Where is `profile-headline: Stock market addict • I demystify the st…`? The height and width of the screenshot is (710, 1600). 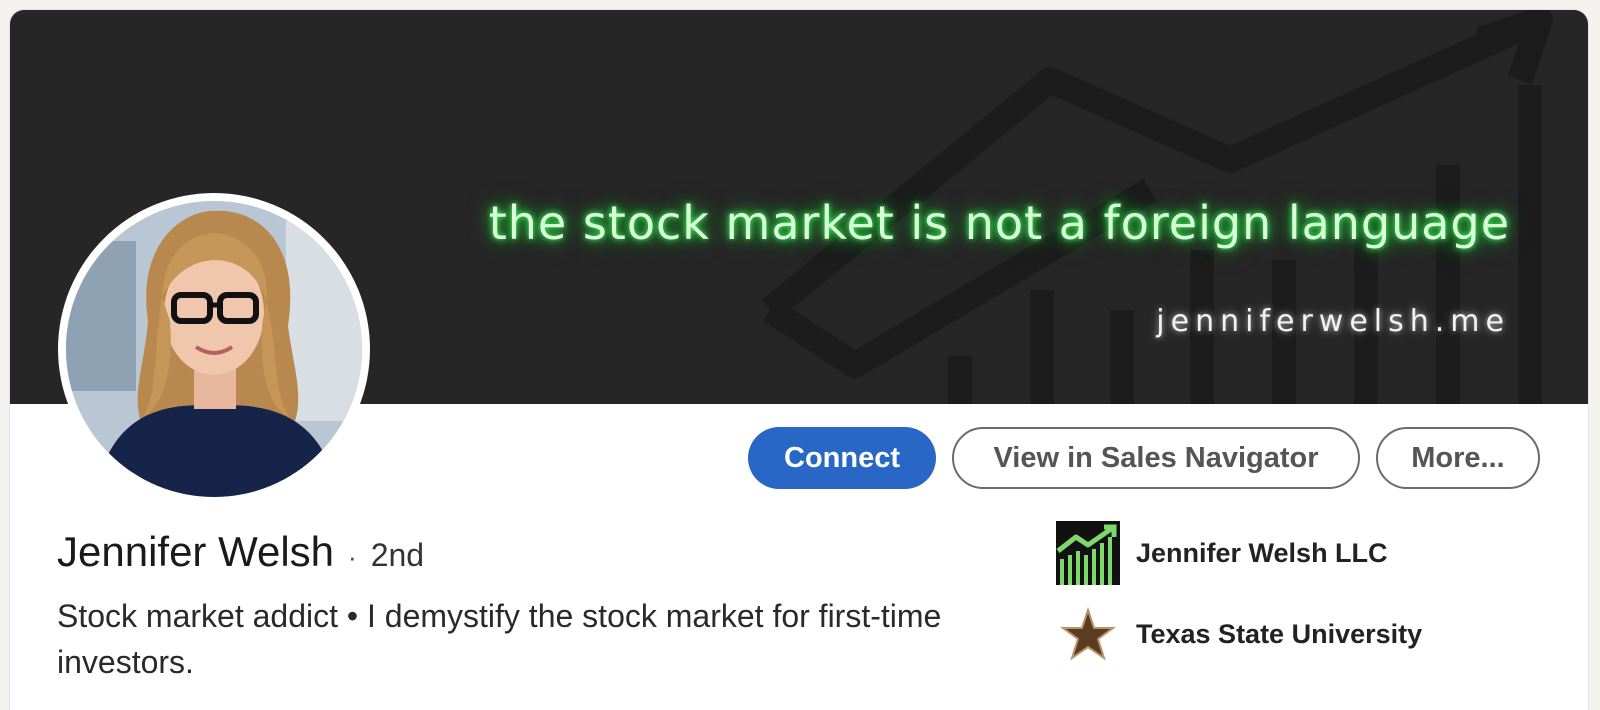 profile-headline: Stock market addict • I demystify the st… is located at coordinates (499, 639).